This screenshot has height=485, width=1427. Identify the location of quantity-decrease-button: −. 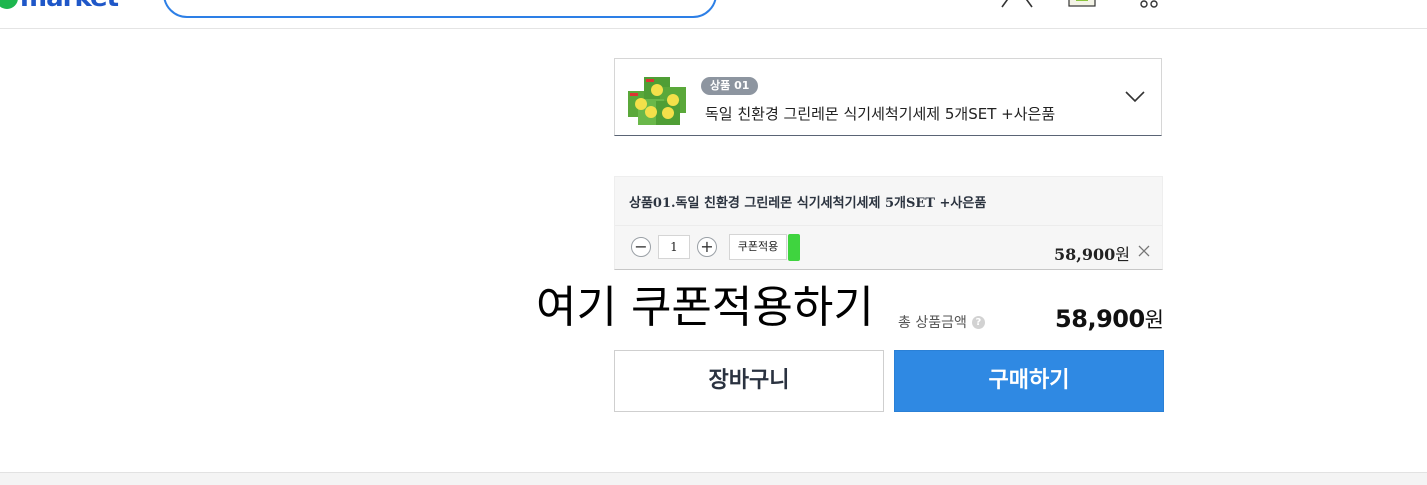
(641, 247).